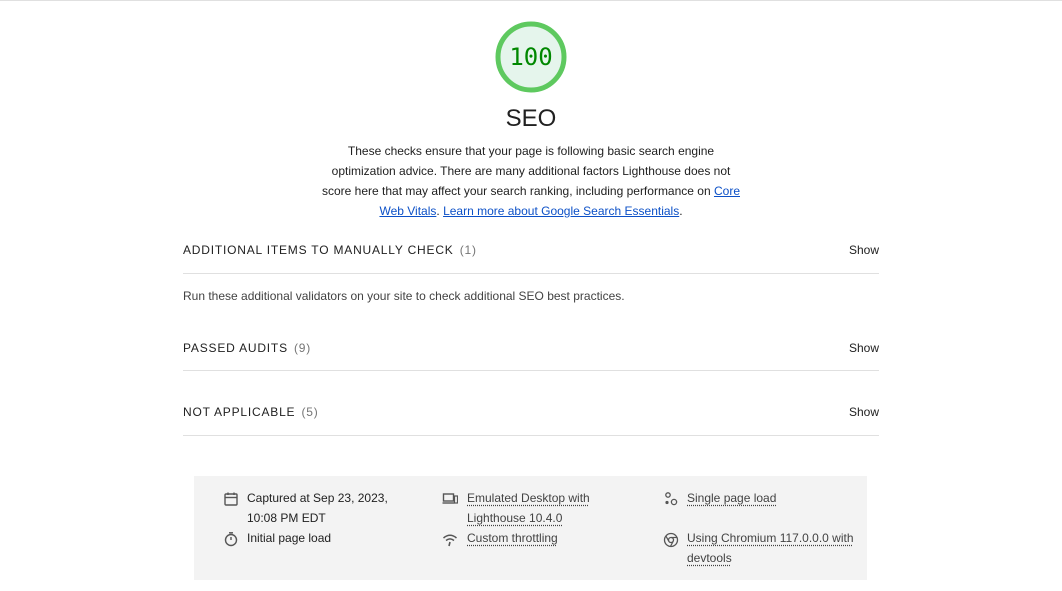 This screenshot has height=591, width=1062. I want to click on seo-score-gauge: 100, so click(531, 57).